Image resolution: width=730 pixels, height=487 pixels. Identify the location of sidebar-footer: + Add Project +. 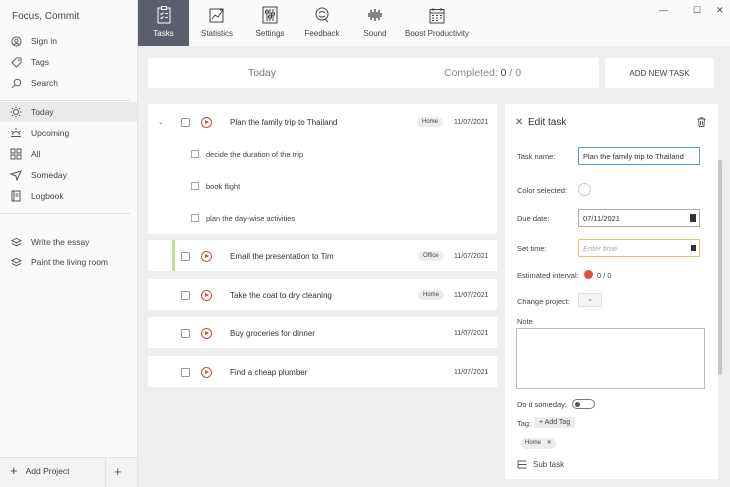
(68, 472).